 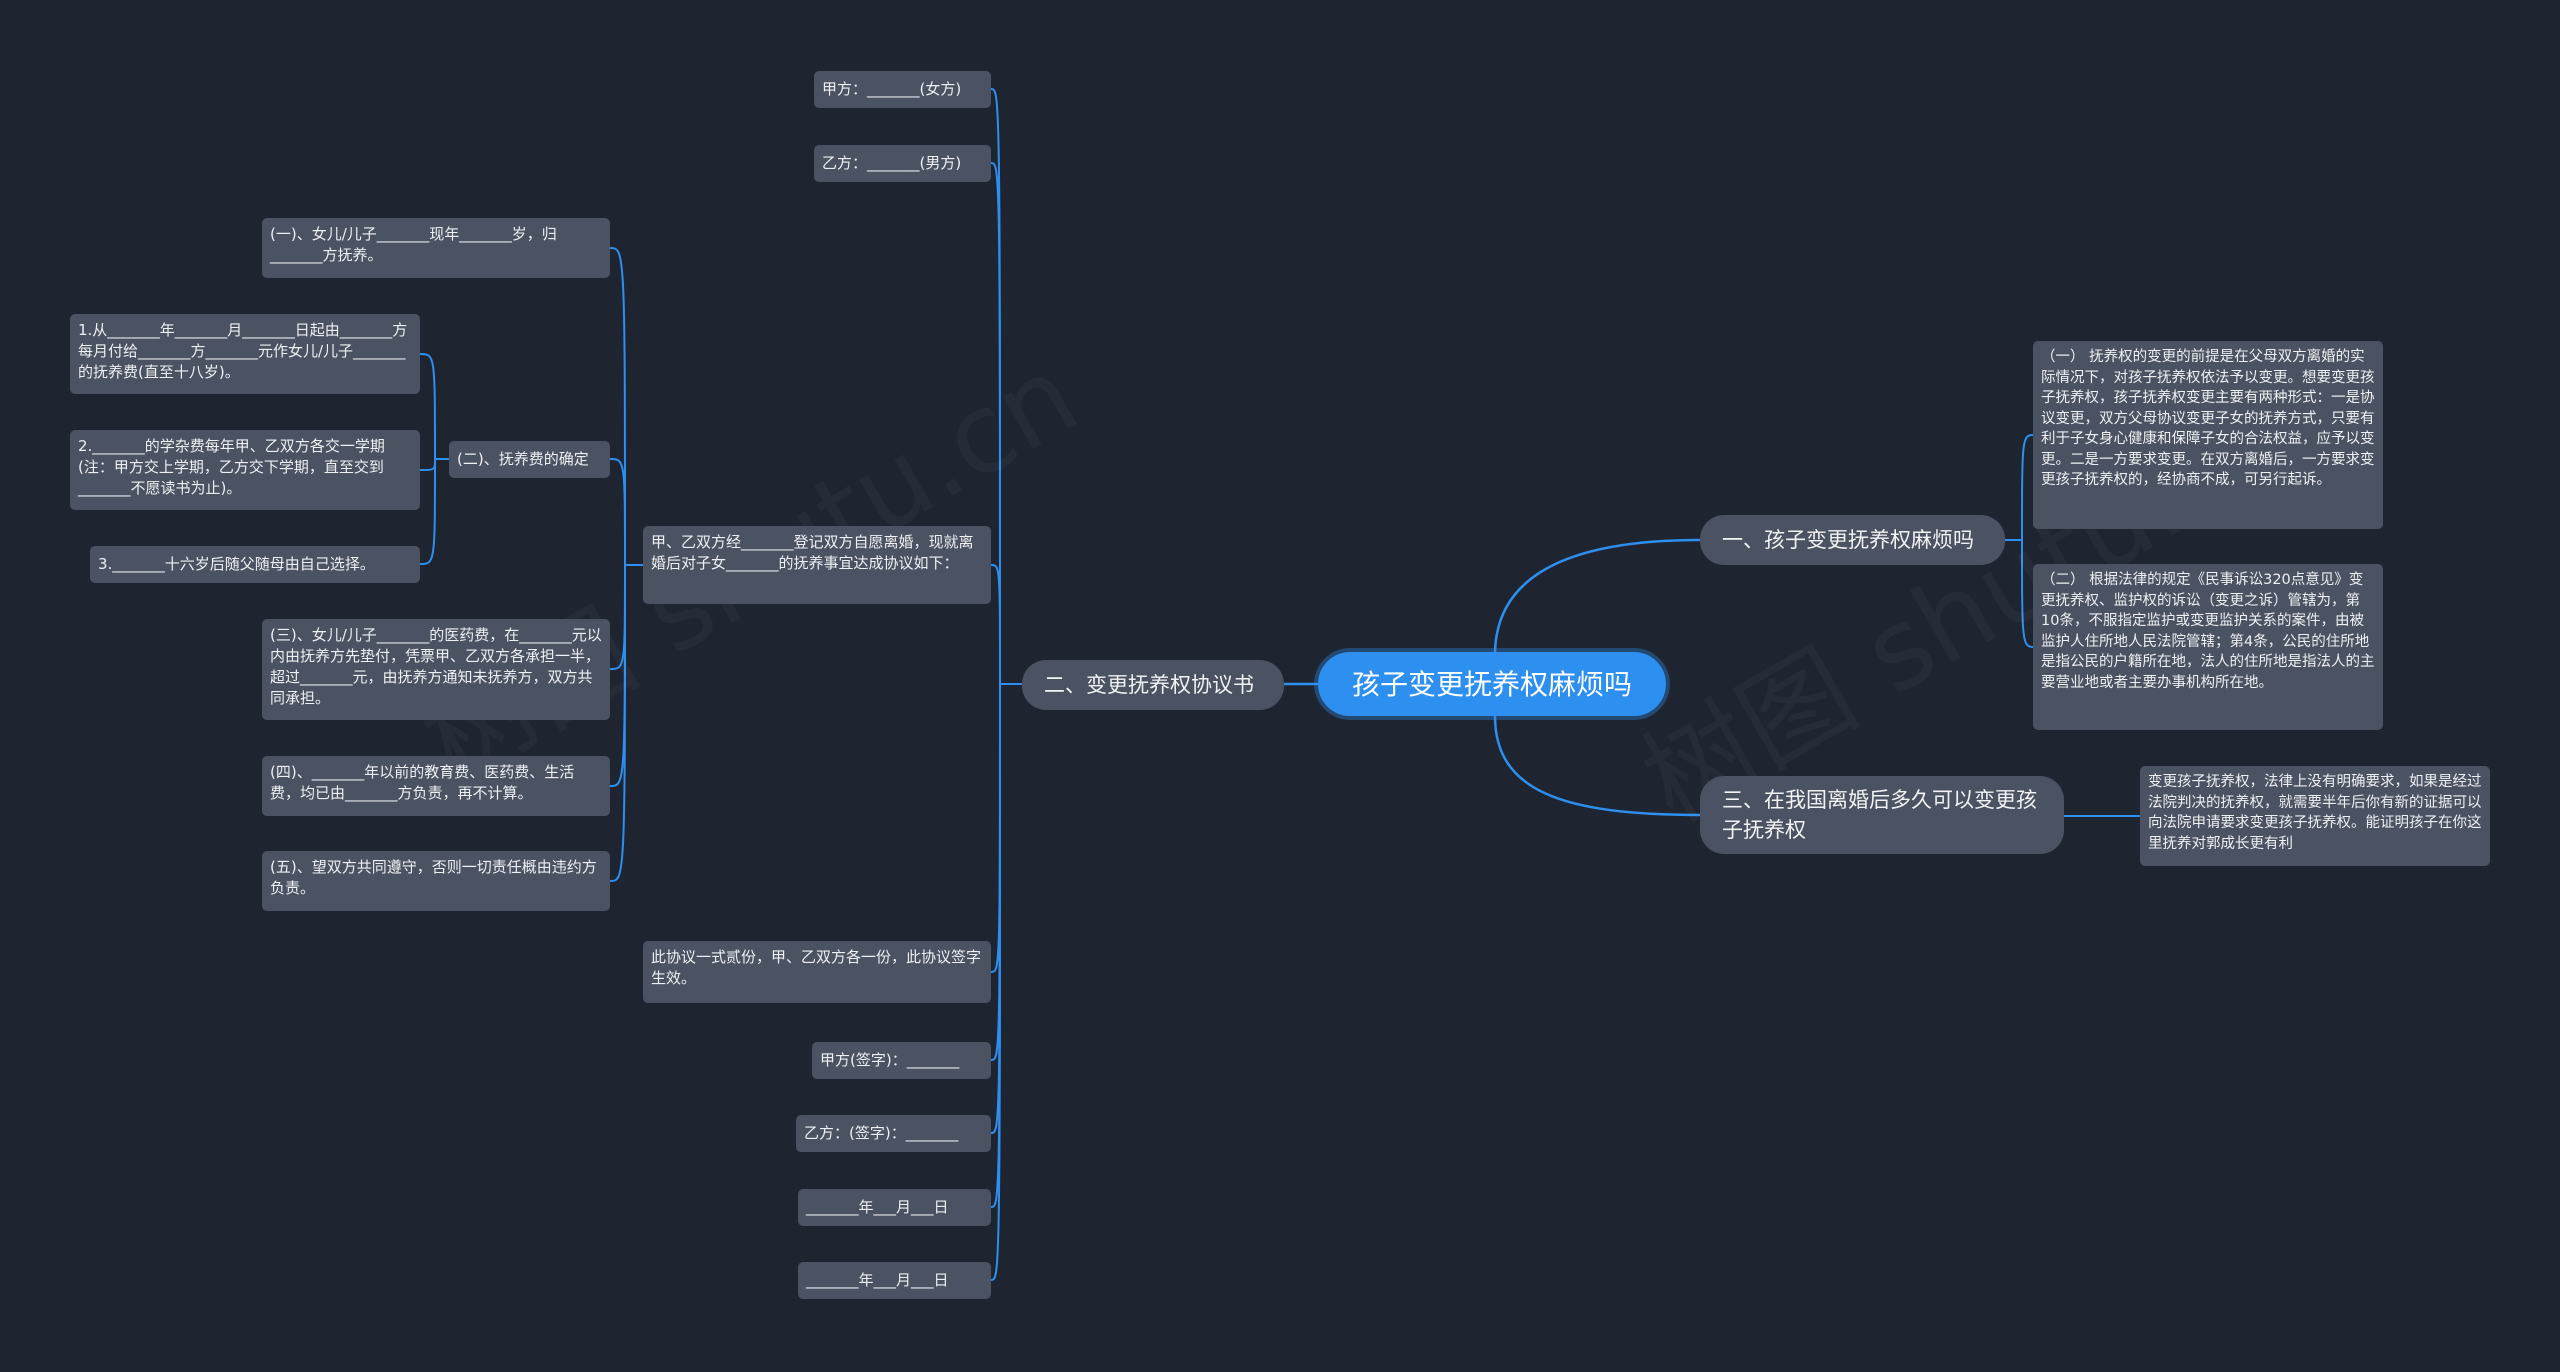 What do you see at coordinates (1597, 597) in the screenshot?
I see `link-root-branch1` at bounding box center [1597, 597].